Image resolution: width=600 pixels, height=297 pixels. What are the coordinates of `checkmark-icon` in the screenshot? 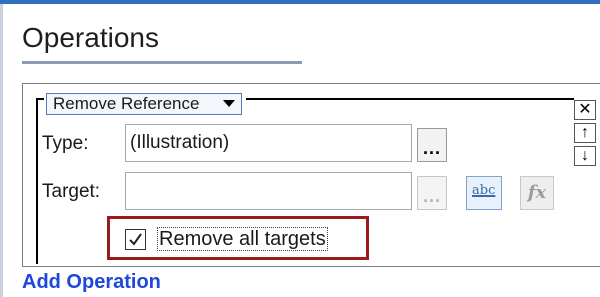 It's located at (135, 239).